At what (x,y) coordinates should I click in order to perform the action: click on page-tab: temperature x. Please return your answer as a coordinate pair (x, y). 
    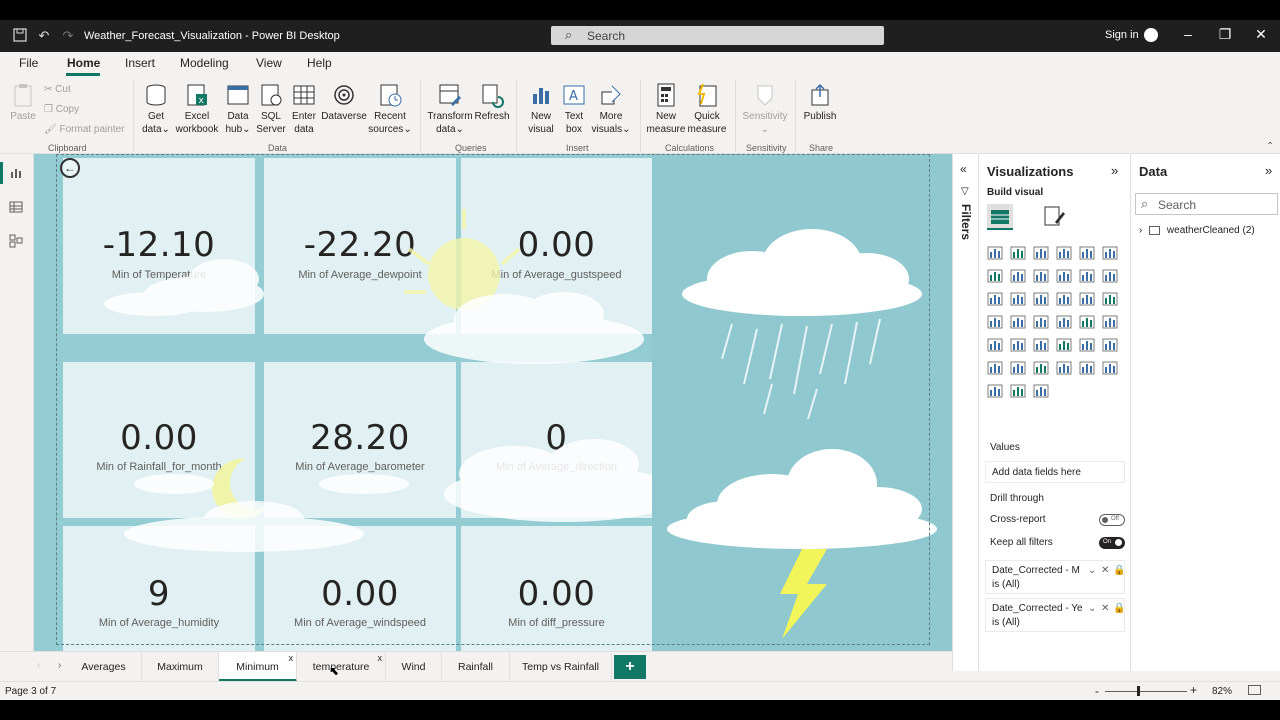
    Looking at the image, I should click on (341, 667).